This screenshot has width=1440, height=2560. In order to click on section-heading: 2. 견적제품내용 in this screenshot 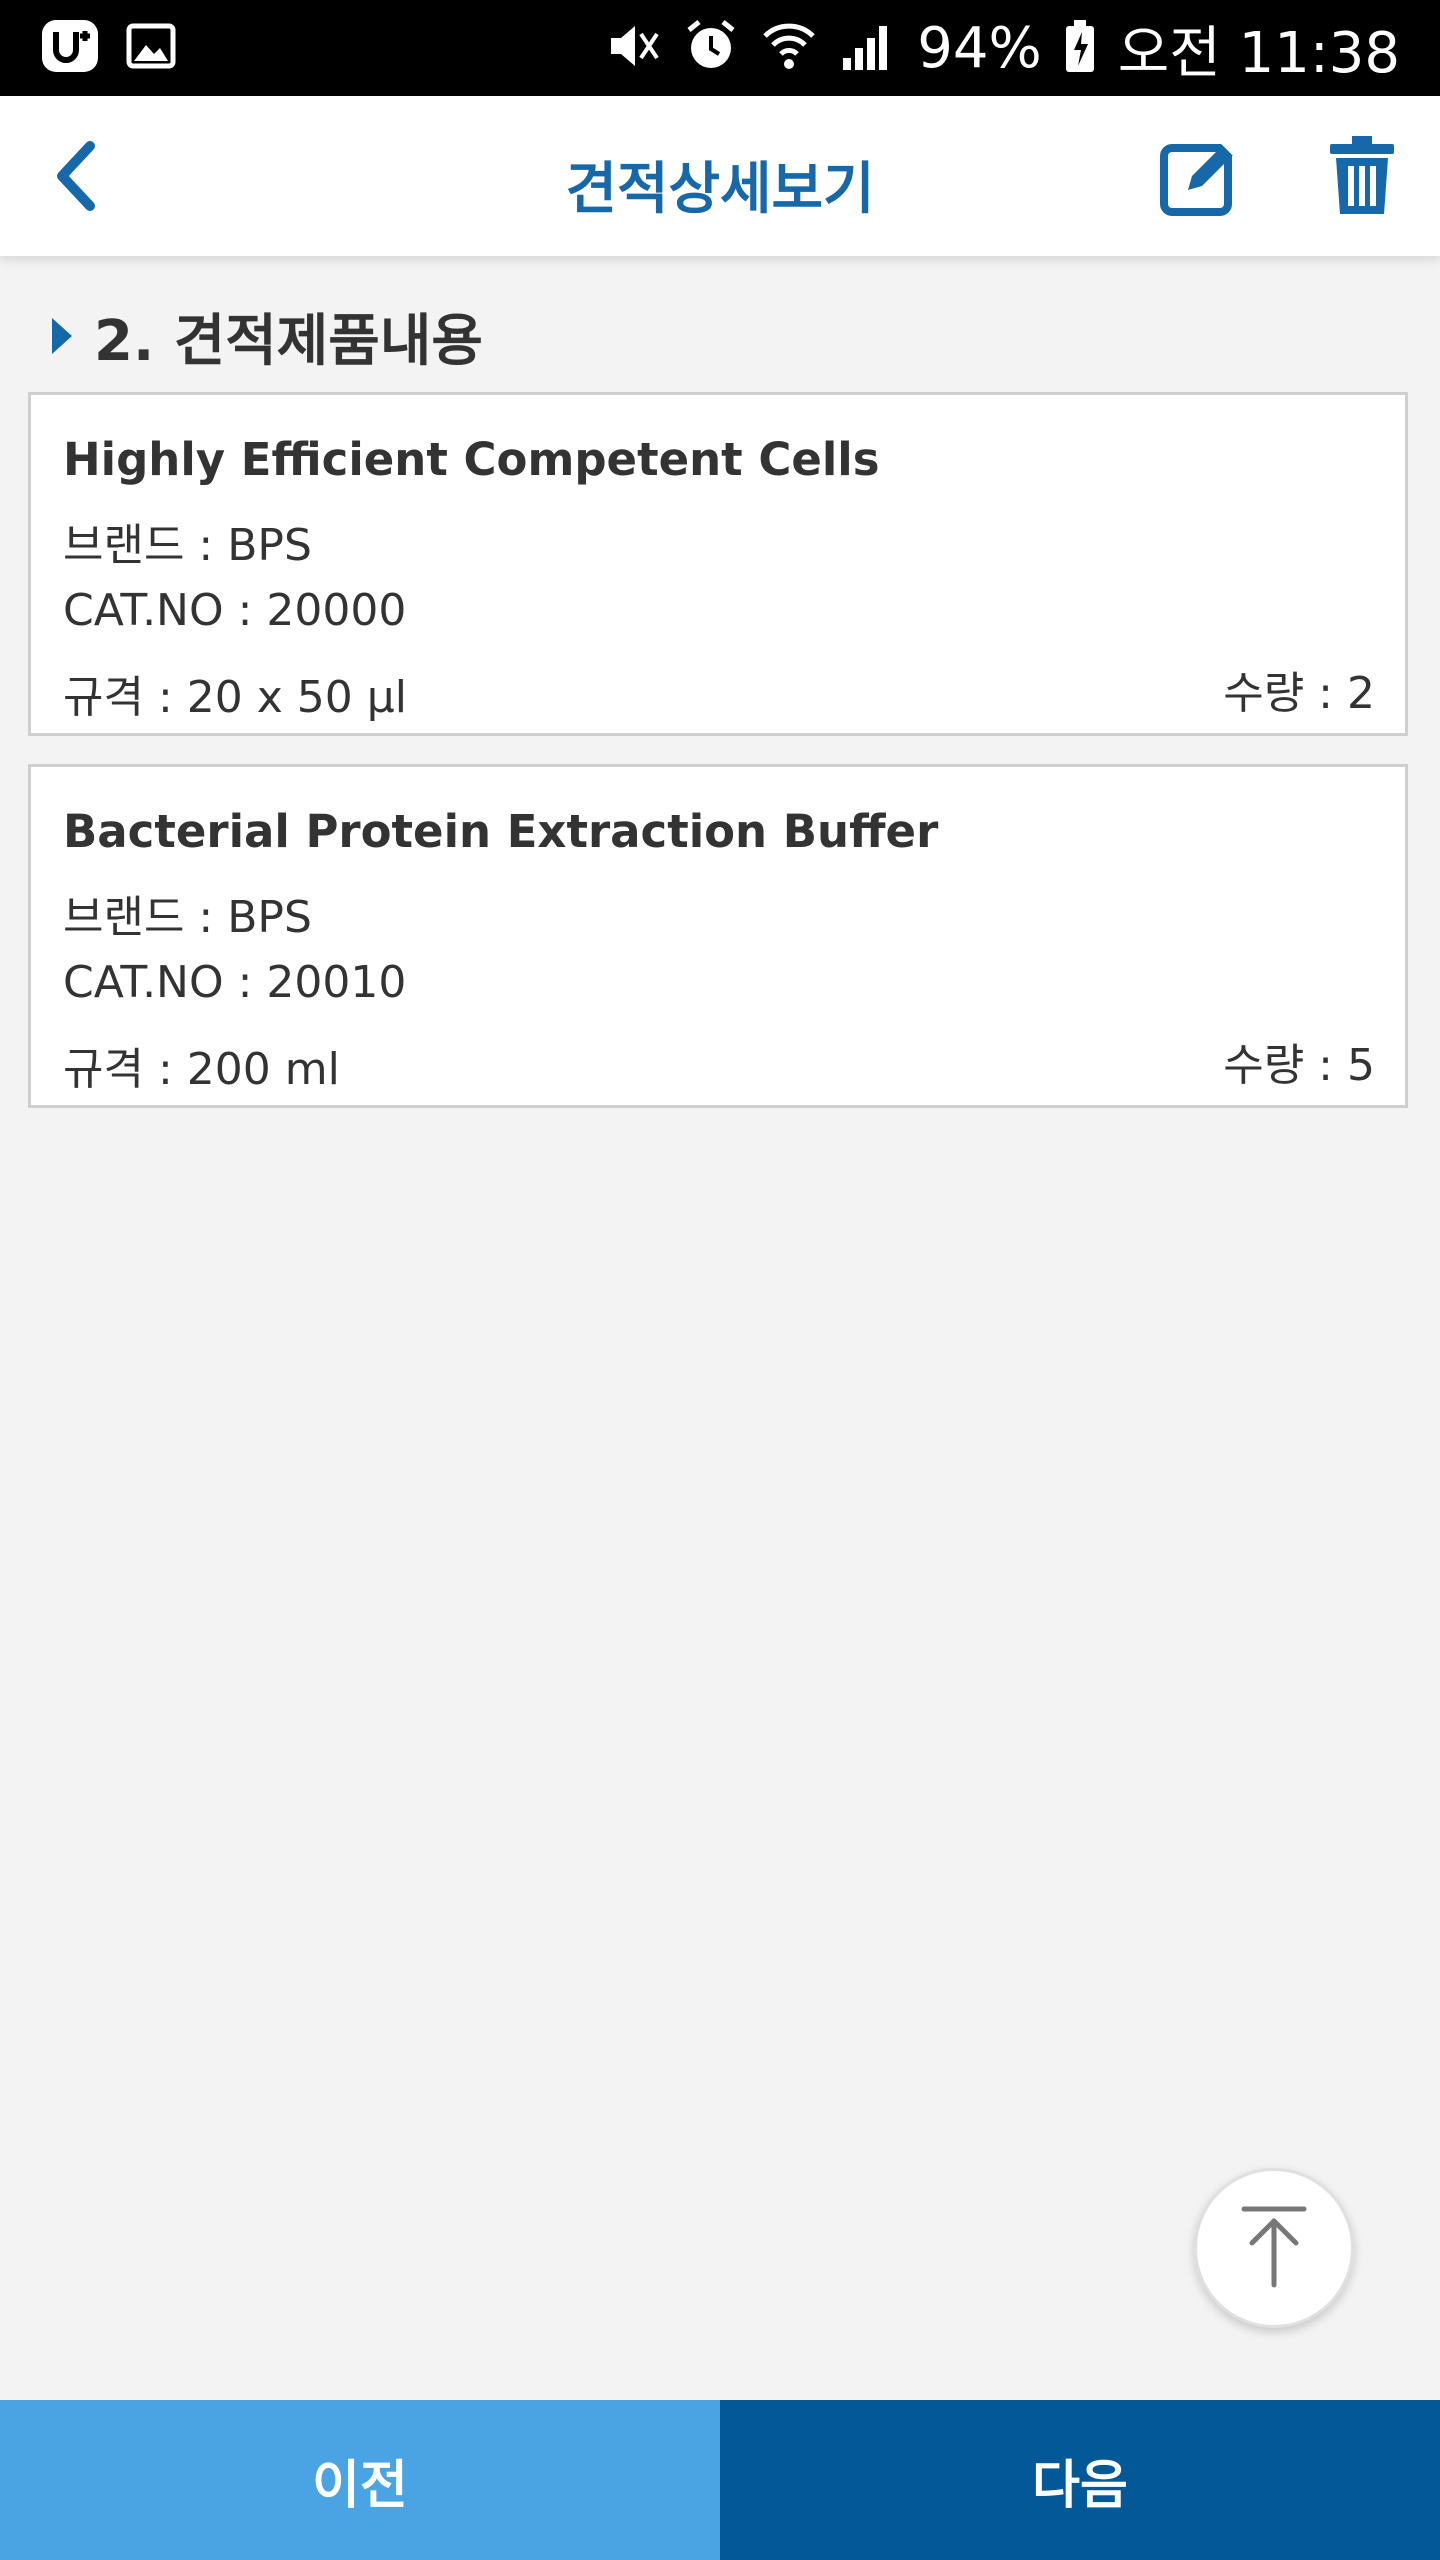, I will do `click(267, 336)`.